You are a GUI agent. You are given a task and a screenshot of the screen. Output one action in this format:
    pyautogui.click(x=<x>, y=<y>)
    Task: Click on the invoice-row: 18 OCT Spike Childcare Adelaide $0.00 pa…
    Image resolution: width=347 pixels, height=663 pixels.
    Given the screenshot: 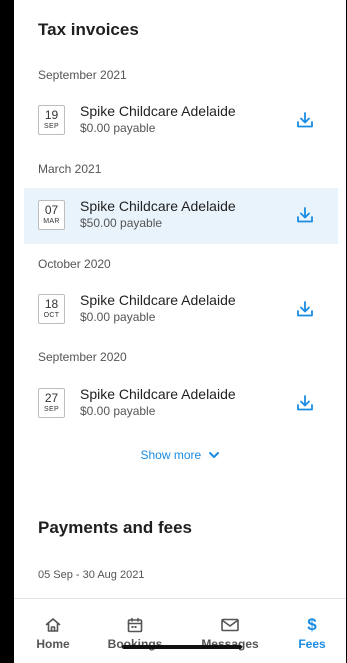 What is the action you would take?
    pyautogui.click(x=181, y=310)
    